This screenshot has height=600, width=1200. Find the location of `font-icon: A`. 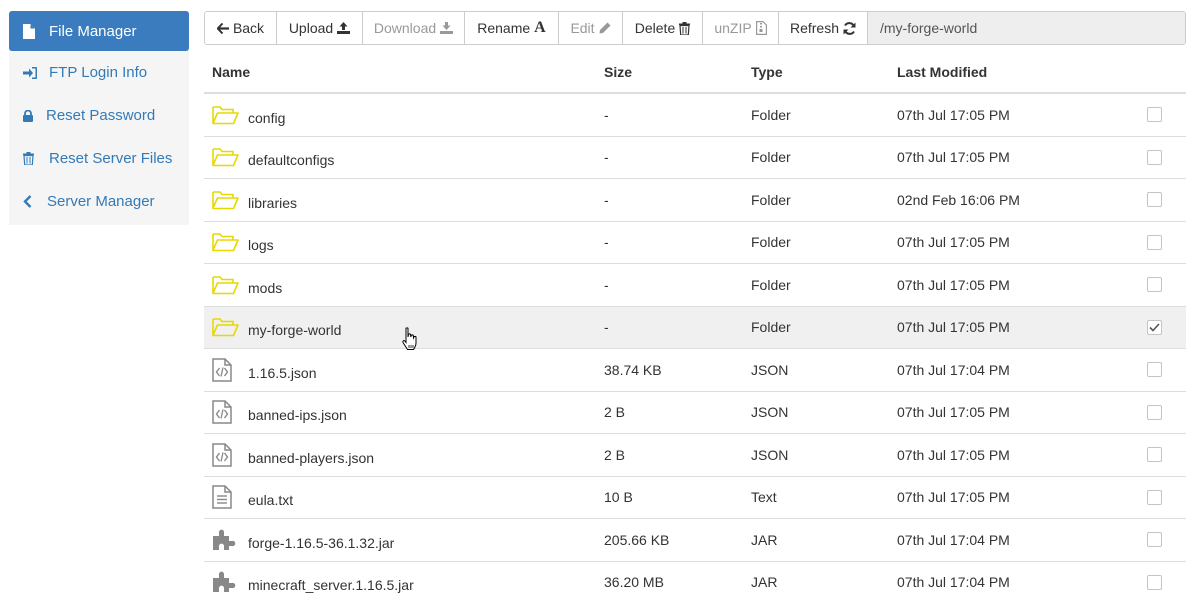

font-icon: A is located at coordinates (540, 27).